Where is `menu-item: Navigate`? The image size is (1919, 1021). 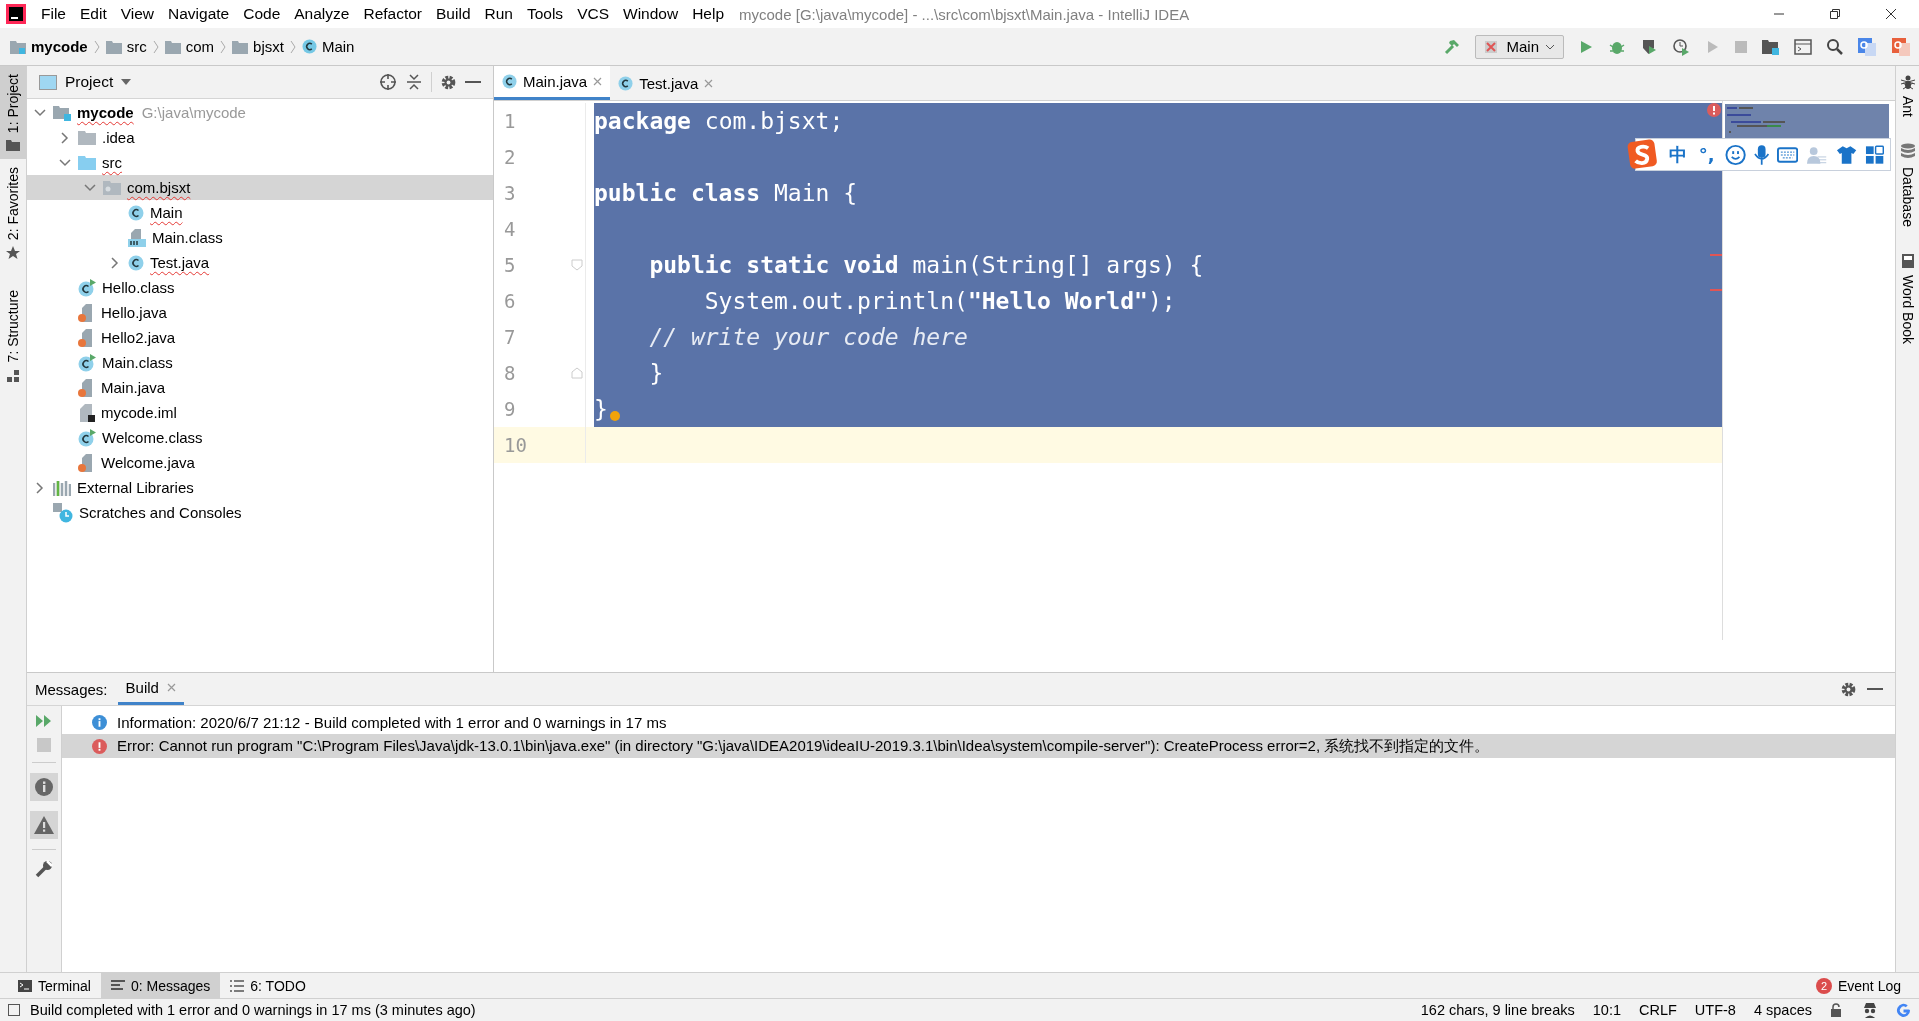
menu-item: Navigate is located at coordinates (199, 14).